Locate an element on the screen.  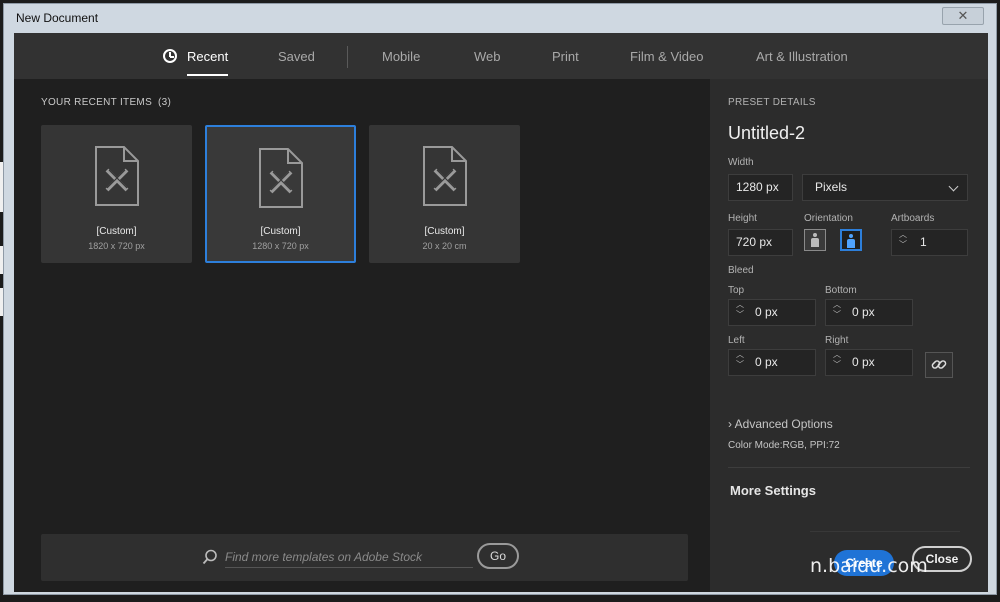
bleed-left-stepper: ︿ ﹀ is located at coordinates (740, 362).